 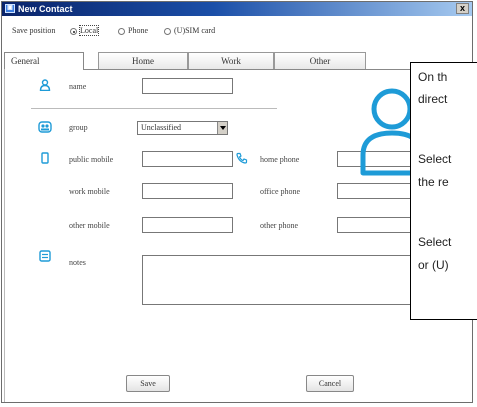 I want to click on group-select-value: Unclassified, so click(x=161, y=127).